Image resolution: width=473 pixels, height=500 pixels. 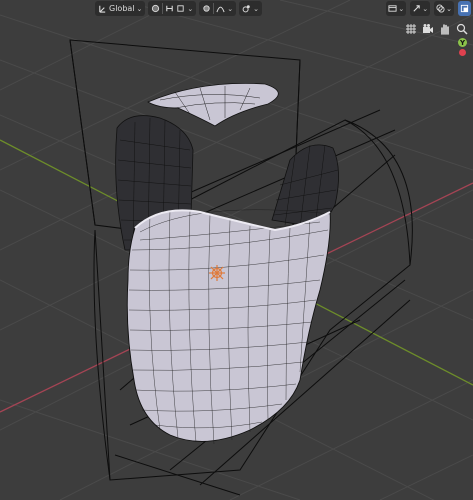 I want to click on viewport-header-toolbar: Global ⌄ ⌄ ⌄ ⌄, so click(x=179, y=8).